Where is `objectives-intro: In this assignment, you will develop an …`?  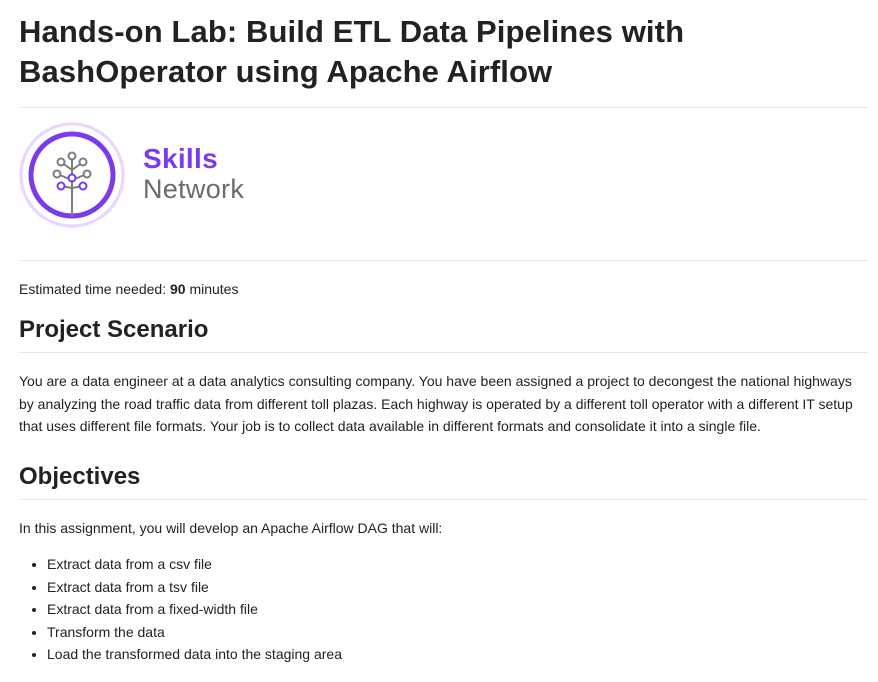
objectives-intro: In this assignment, you will develop an … is located at coordinates (231, 527).